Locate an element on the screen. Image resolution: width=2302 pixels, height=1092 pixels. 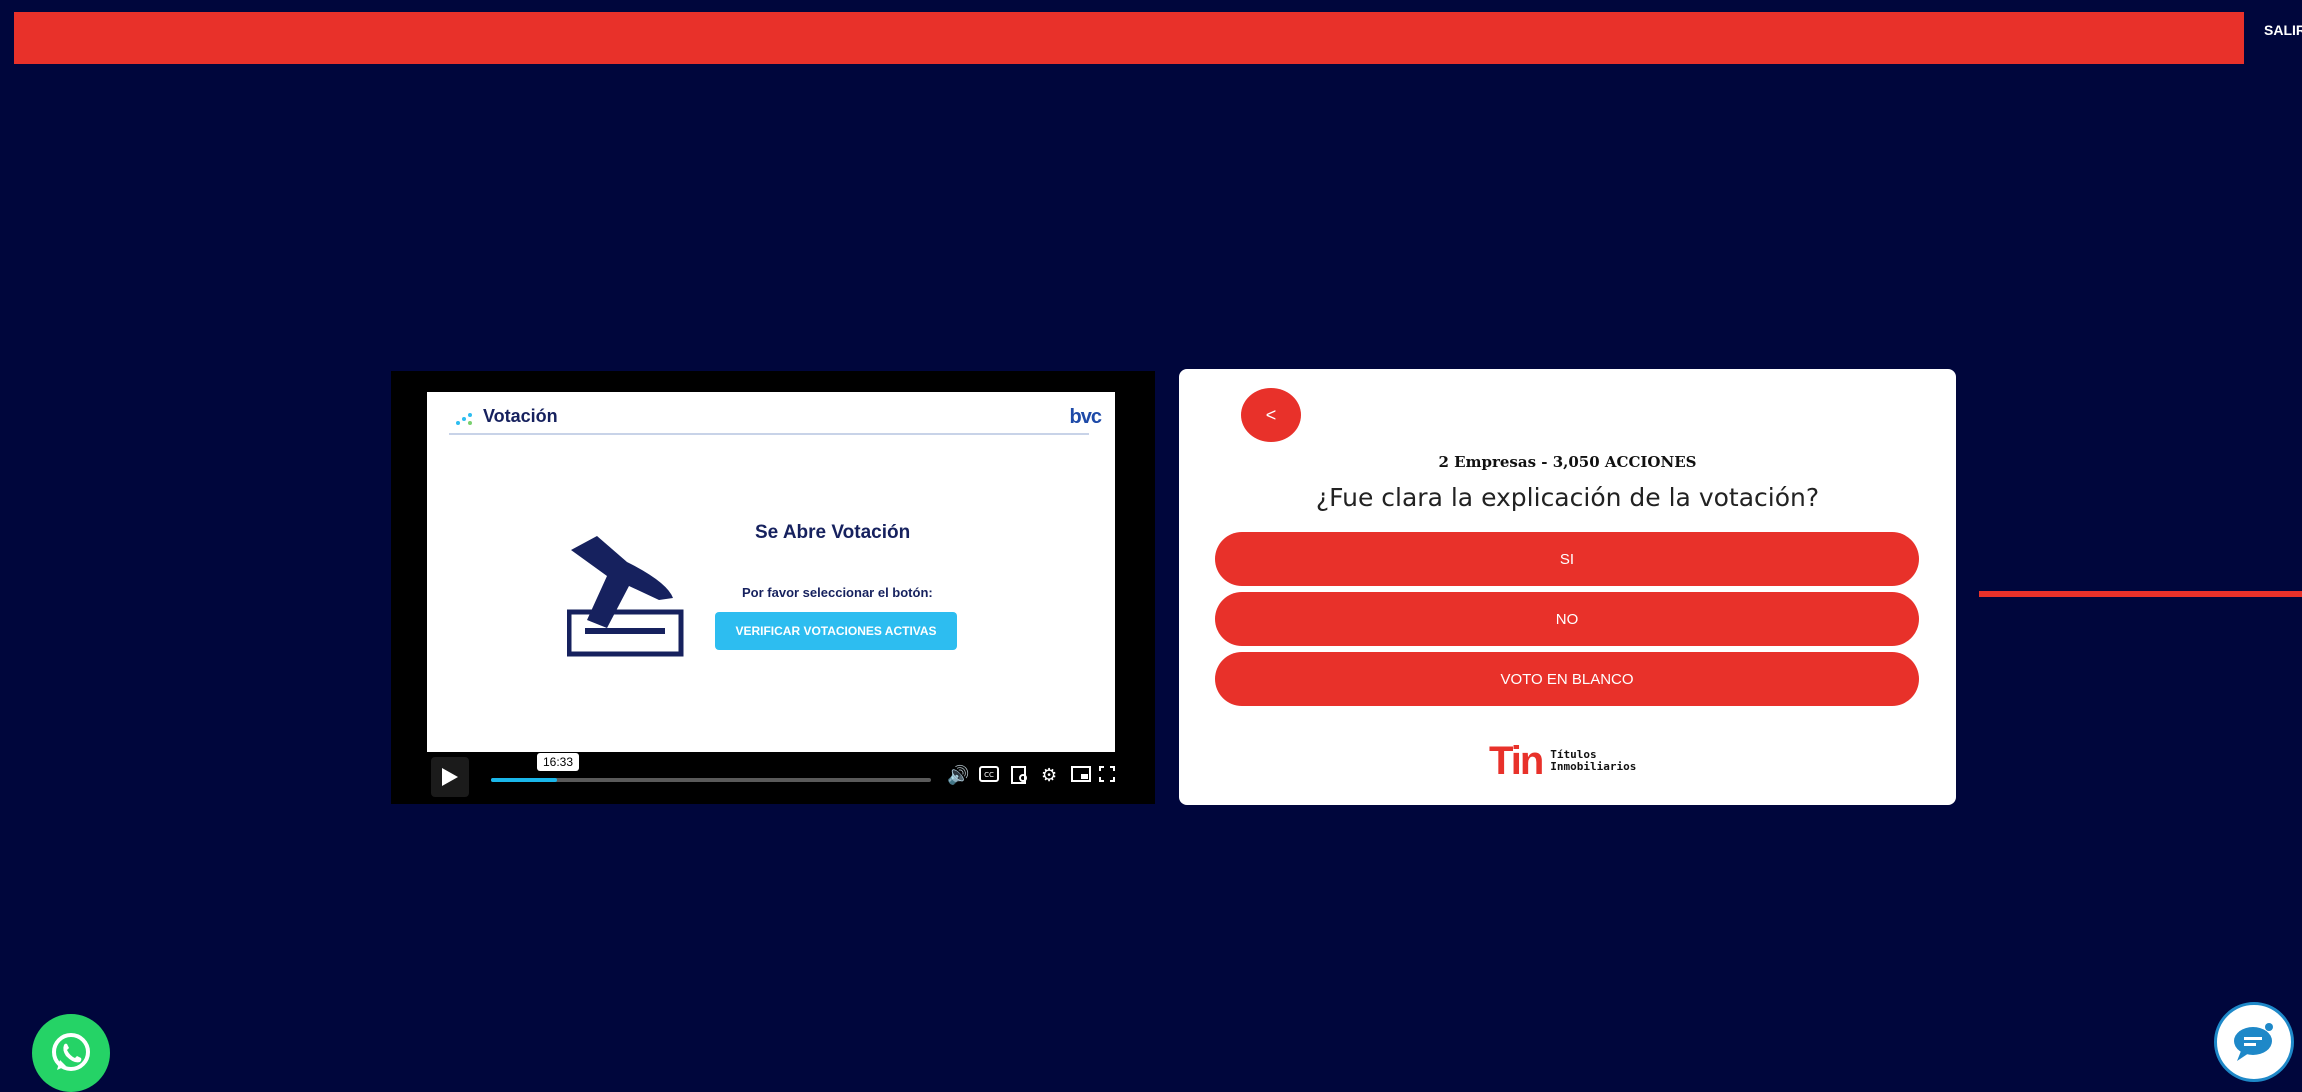
shares-info: 2 Empresas - 3,050 ACCIONES is located at coordinates (1567, 462).